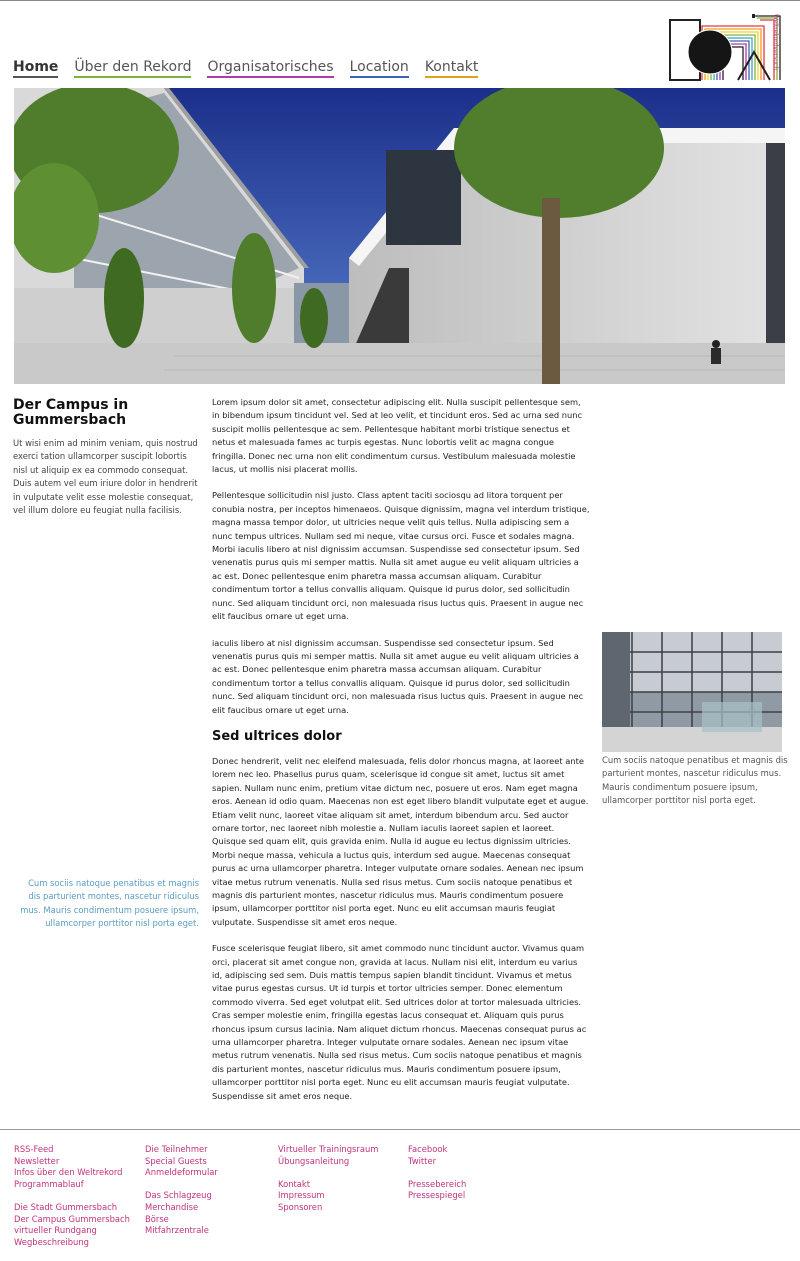 The image size is (800, 1261). Describe the element at coordinates (181, 1220) in the screenshot. I see `footer-link: Börse` at that location.